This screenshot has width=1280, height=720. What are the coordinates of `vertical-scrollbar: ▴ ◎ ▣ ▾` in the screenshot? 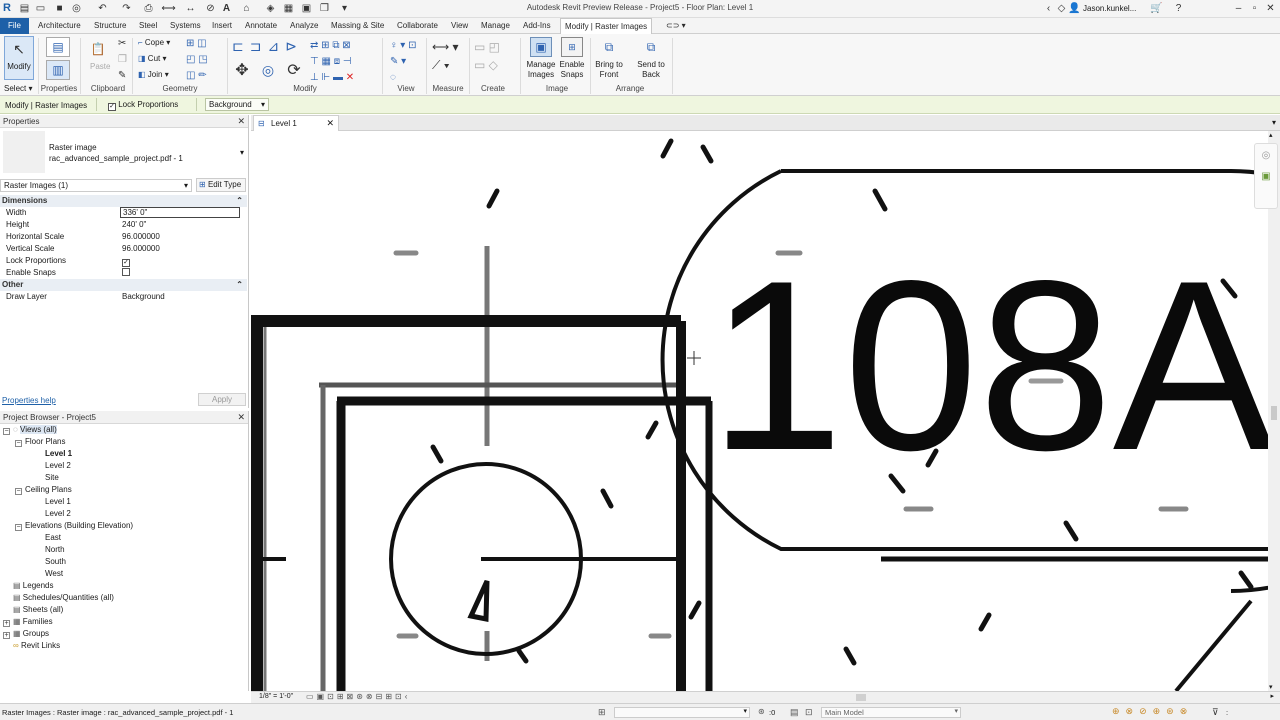 It's located at (1267, 411).